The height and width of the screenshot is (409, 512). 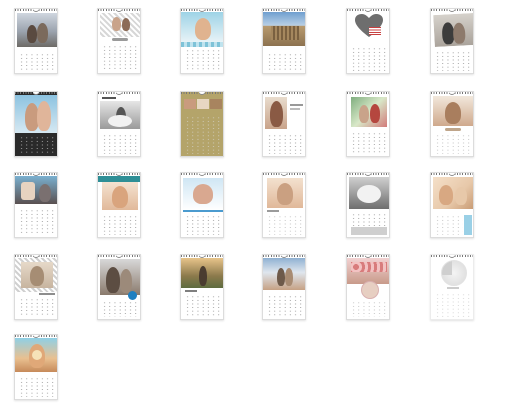 I want to click on pattern-band, so click(x=202, y=44).